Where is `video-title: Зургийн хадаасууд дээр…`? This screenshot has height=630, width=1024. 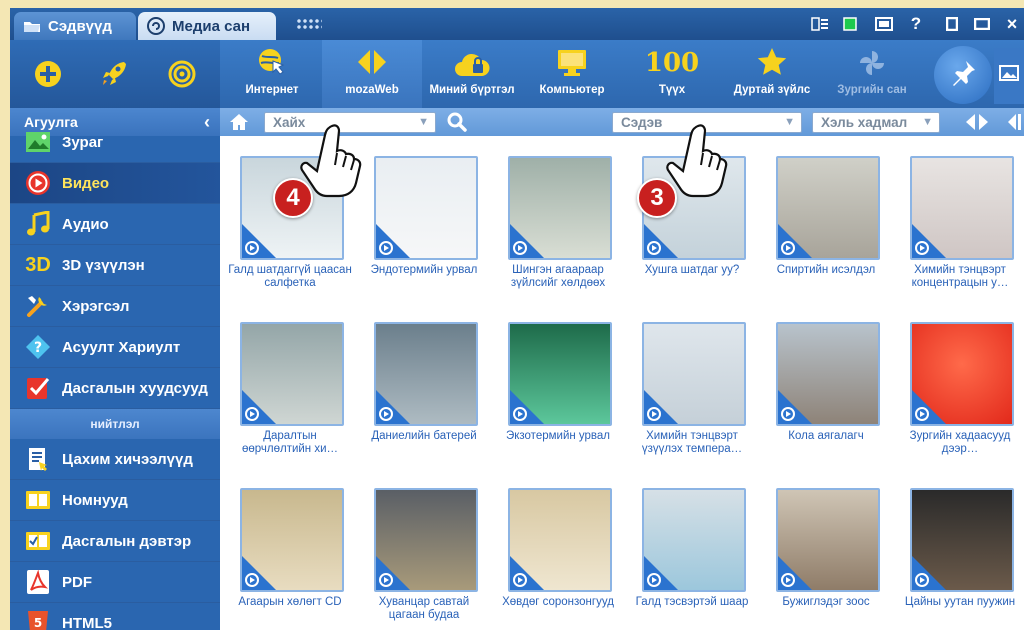
video-title: Зургийн хадаасууд дээр… is located at coordinates (960, 444).